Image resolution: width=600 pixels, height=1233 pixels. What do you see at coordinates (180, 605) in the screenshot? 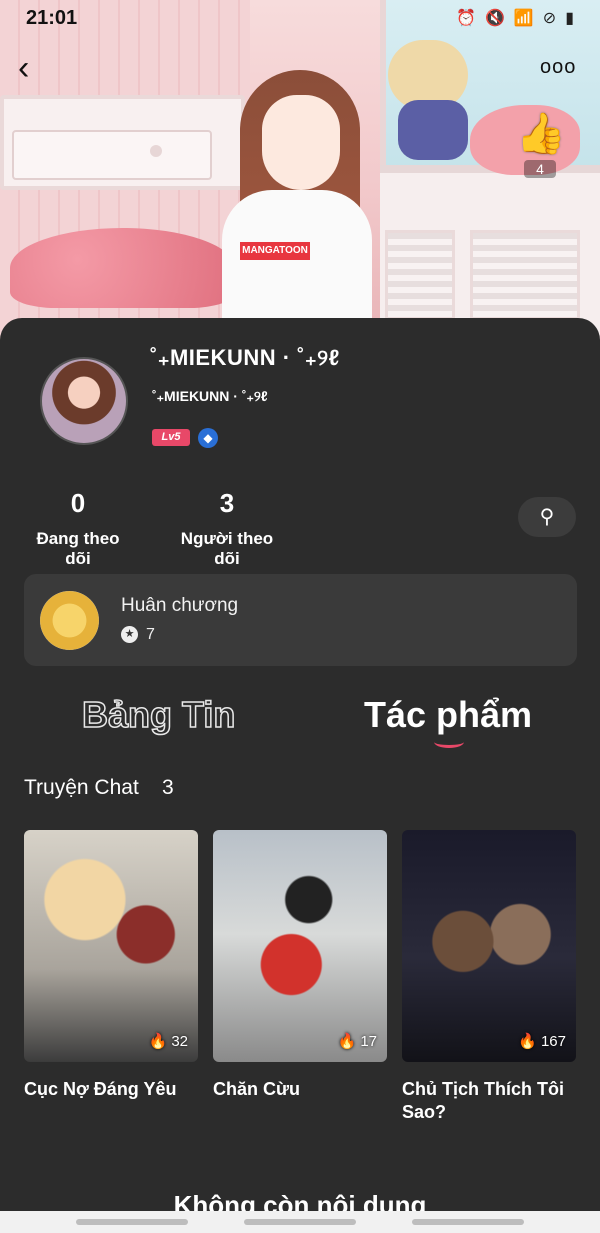
I see `medal-title: Huân chương` at bounding box center [180, 605].